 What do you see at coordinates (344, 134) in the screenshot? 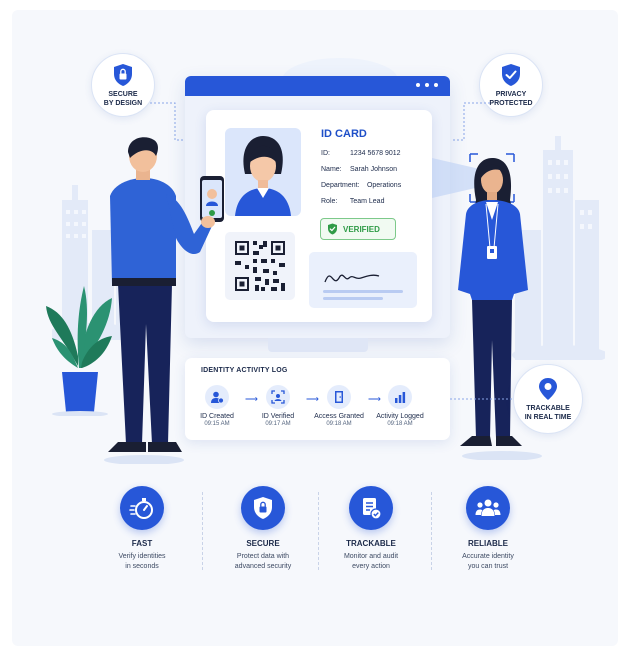
I see `id-card-title: ID CARD` at bounding box center [344, 134].